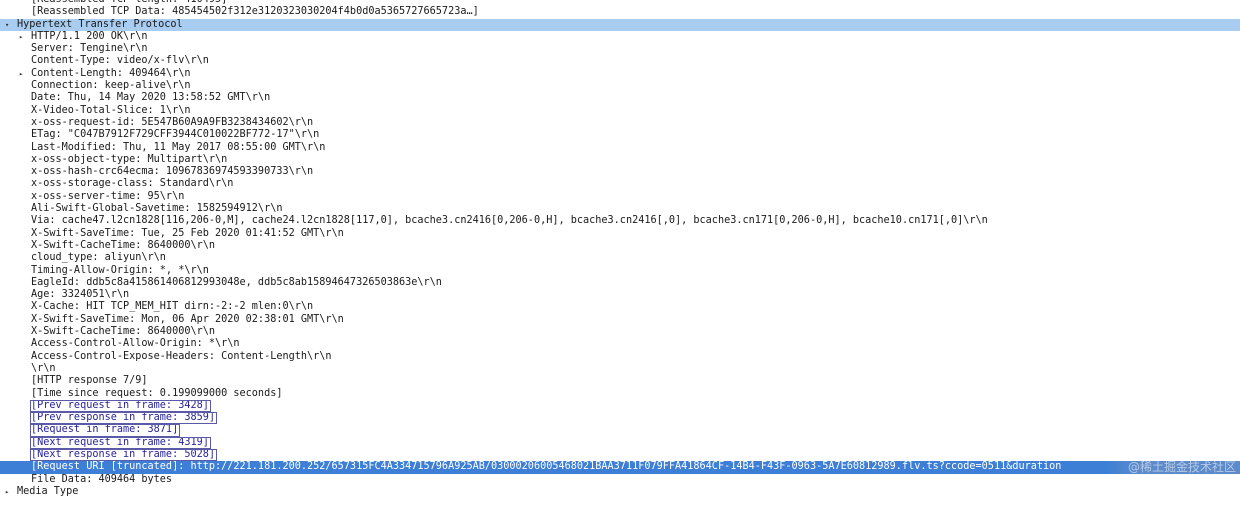  I want to click on tree-row-x-oss-object-type-multipart-r-n: x-oss-object-type: Multipart\r\n, so click(620, 160).